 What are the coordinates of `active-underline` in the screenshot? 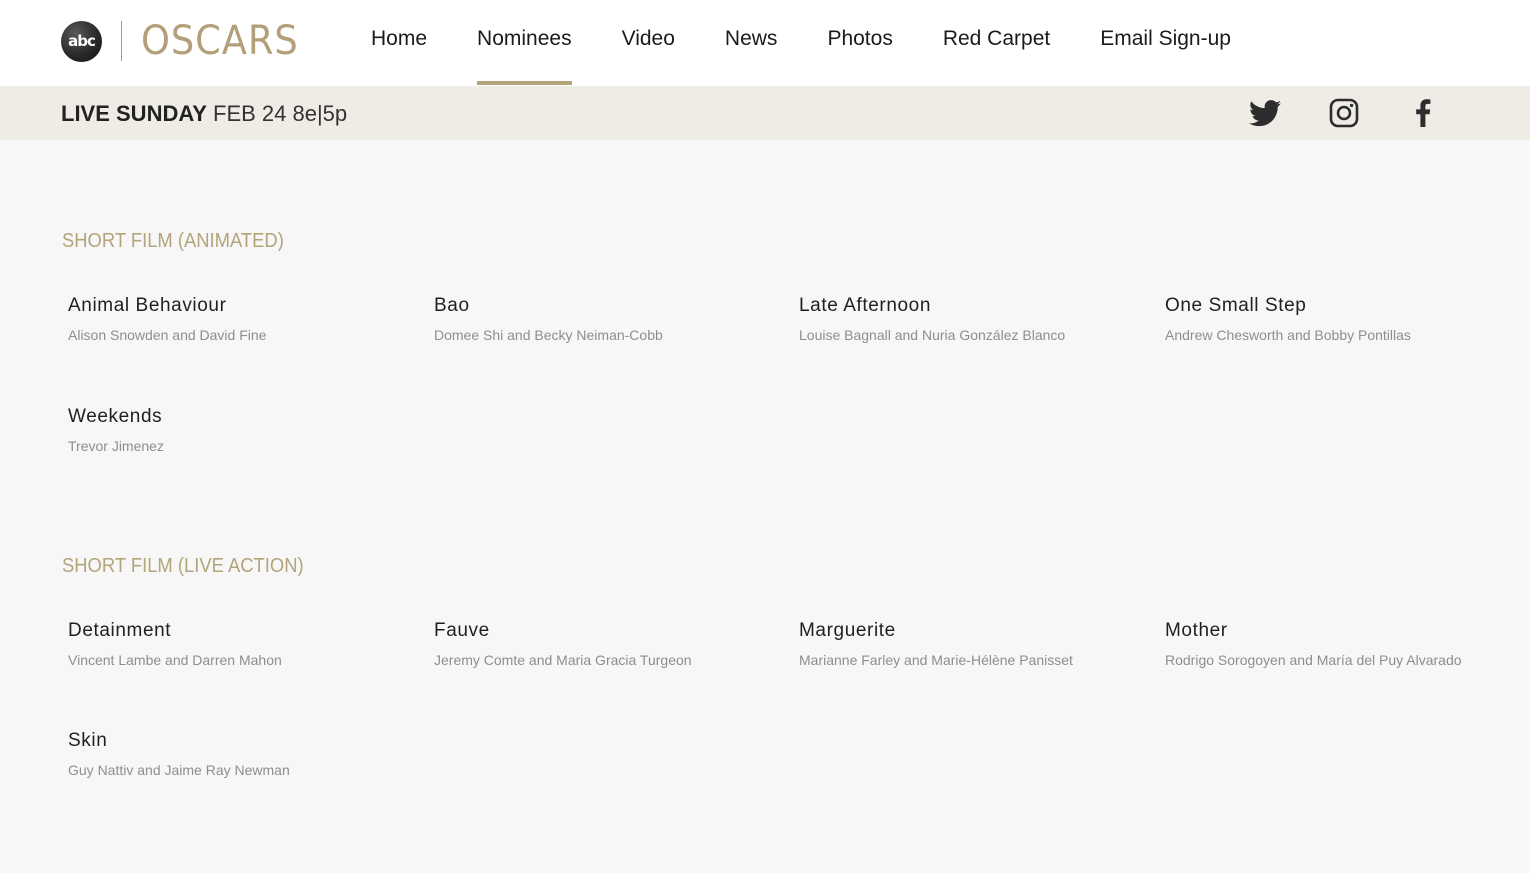 It's located at (524, 83).